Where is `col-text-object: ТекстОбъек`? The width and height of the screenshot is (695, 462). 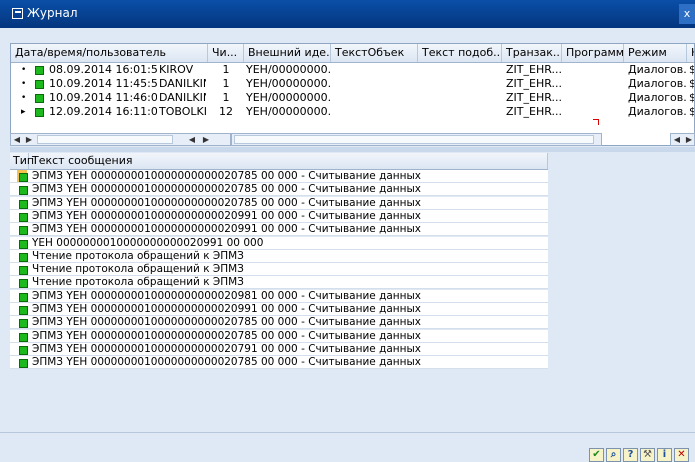
col-text-object: ТекстОбъек is located at coordinates (374, 53).